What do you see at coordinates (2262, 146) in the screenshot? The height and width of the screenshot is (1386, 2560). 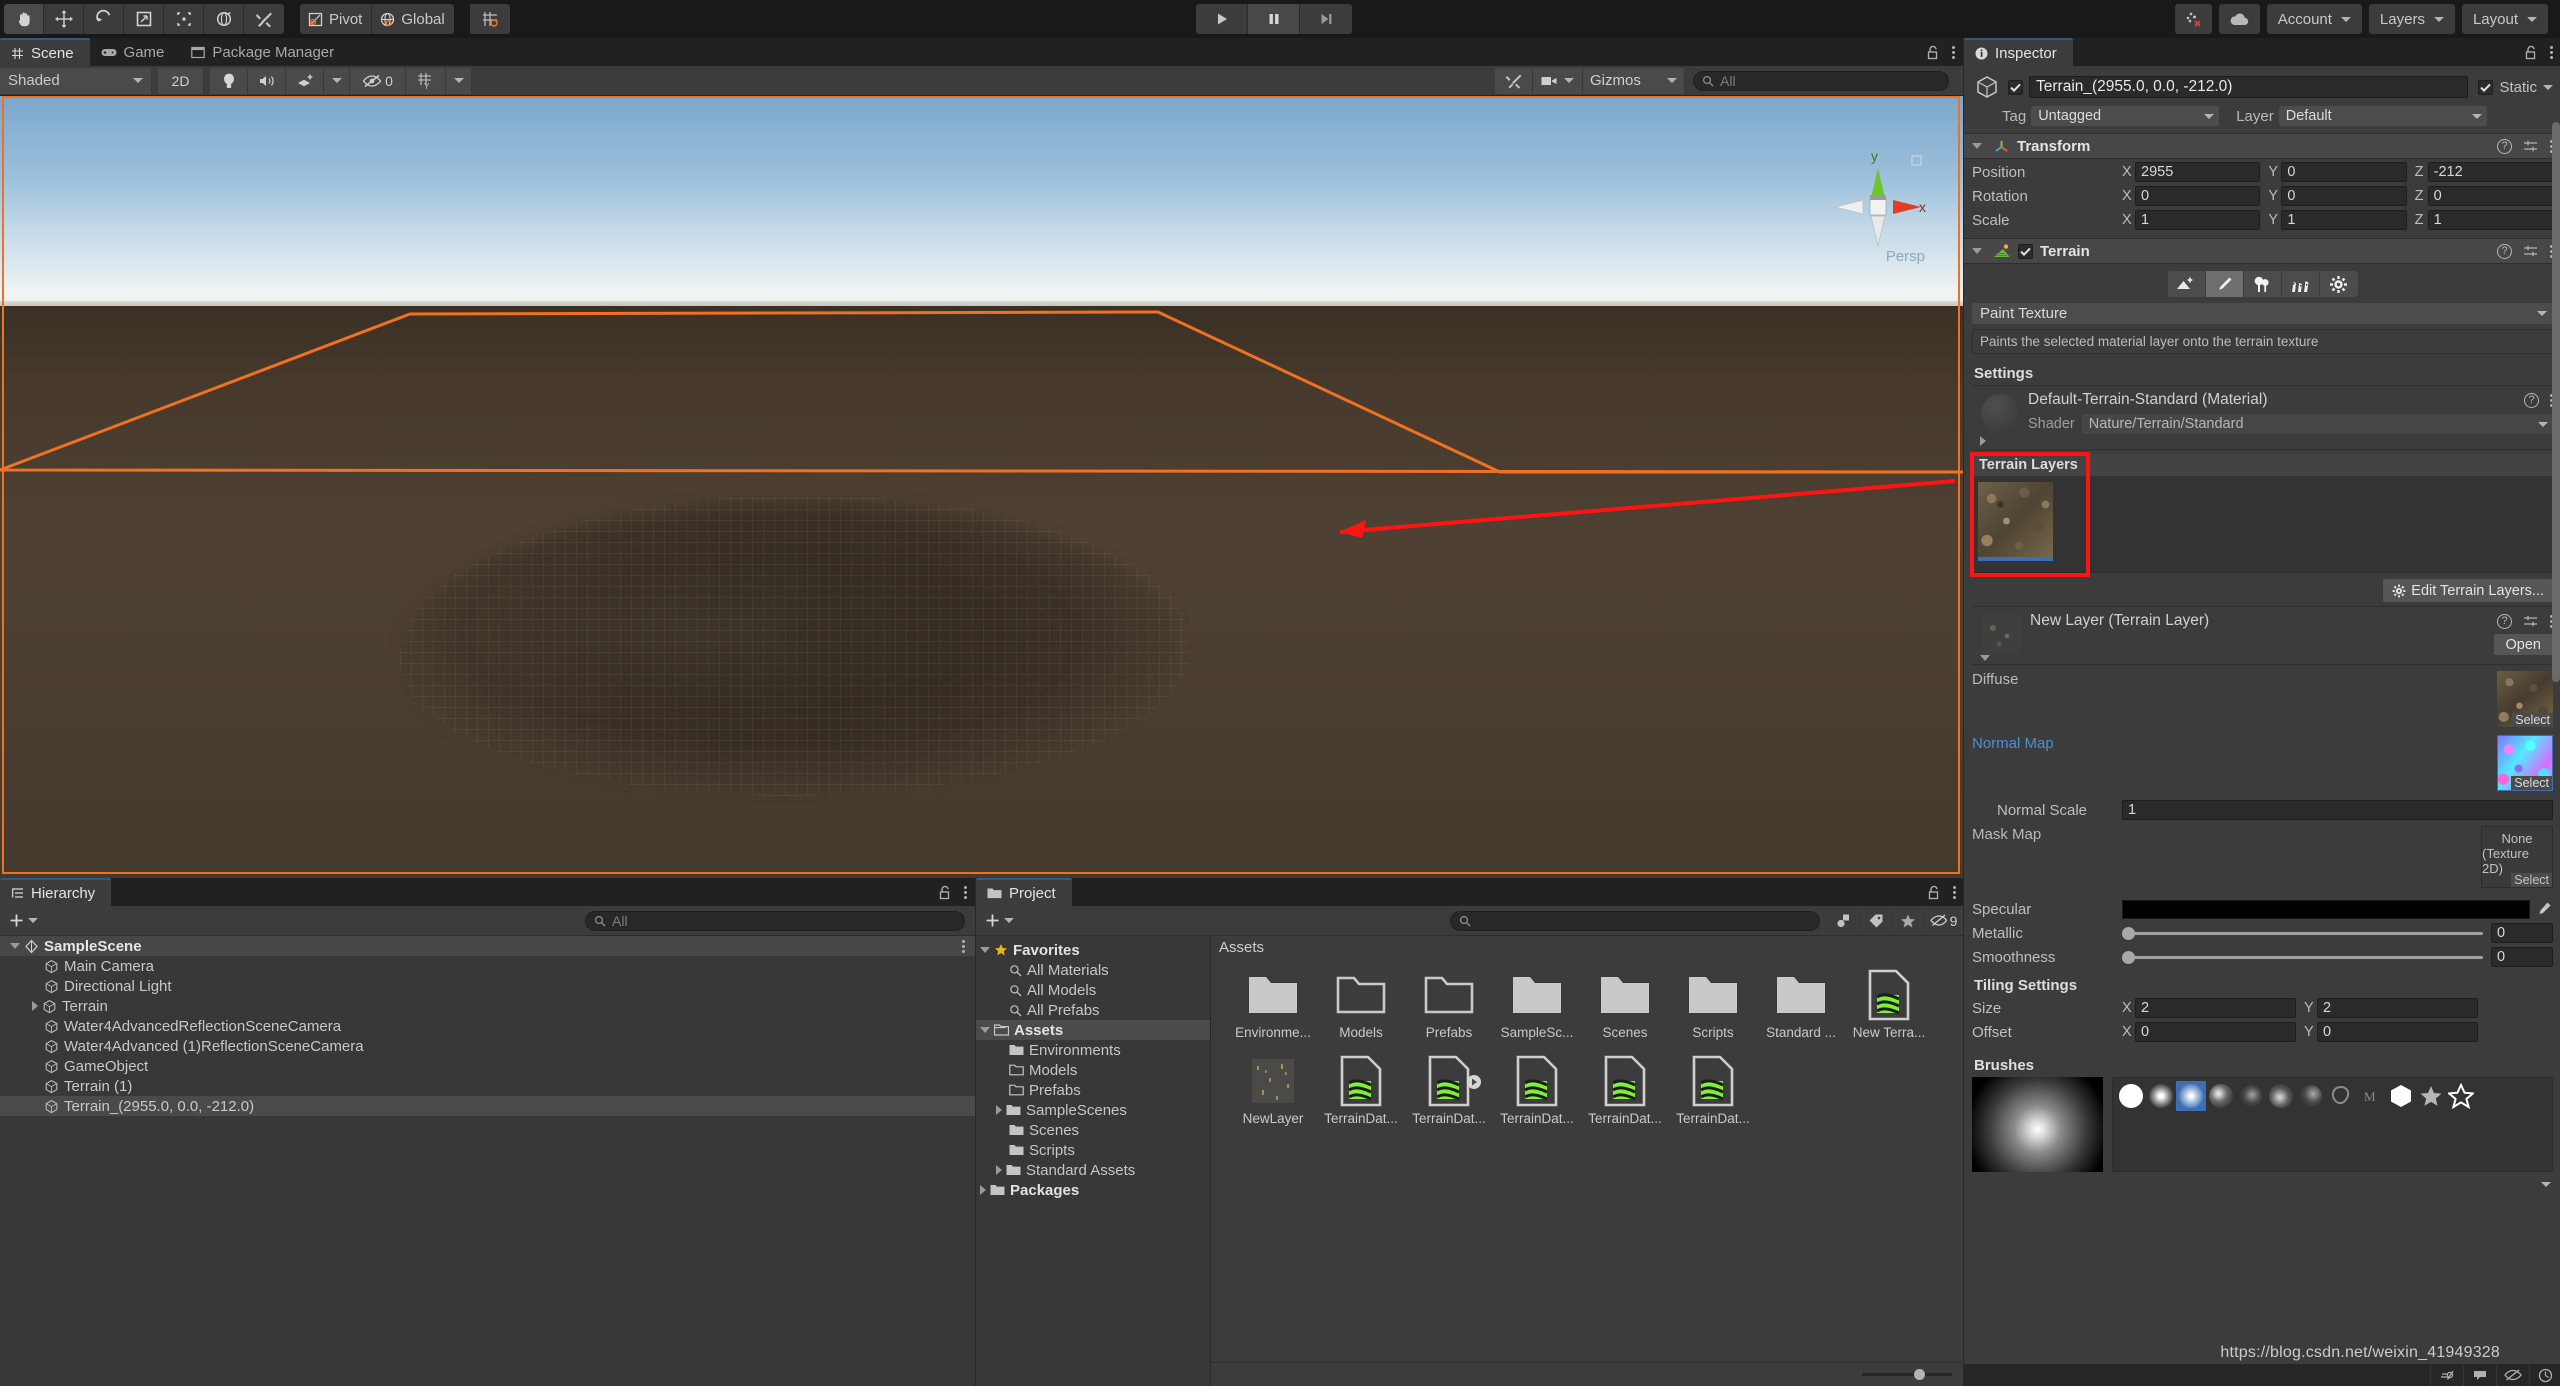 I see `transform-component-header: Transform ?` at bounding box center [2262, 146].